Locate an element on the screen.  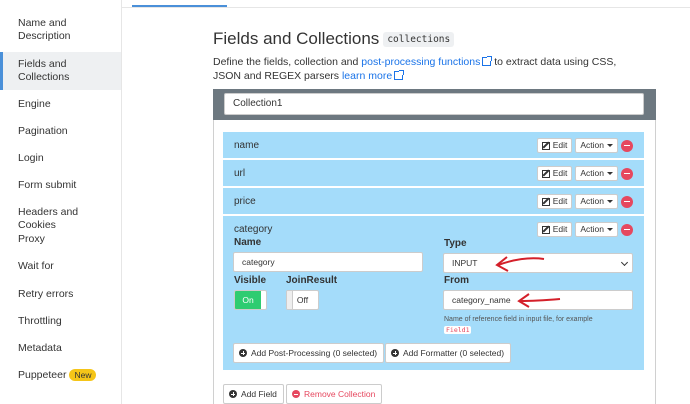
sidebar-item-label: Headers and Cookies is located at coordinates (48, 218).